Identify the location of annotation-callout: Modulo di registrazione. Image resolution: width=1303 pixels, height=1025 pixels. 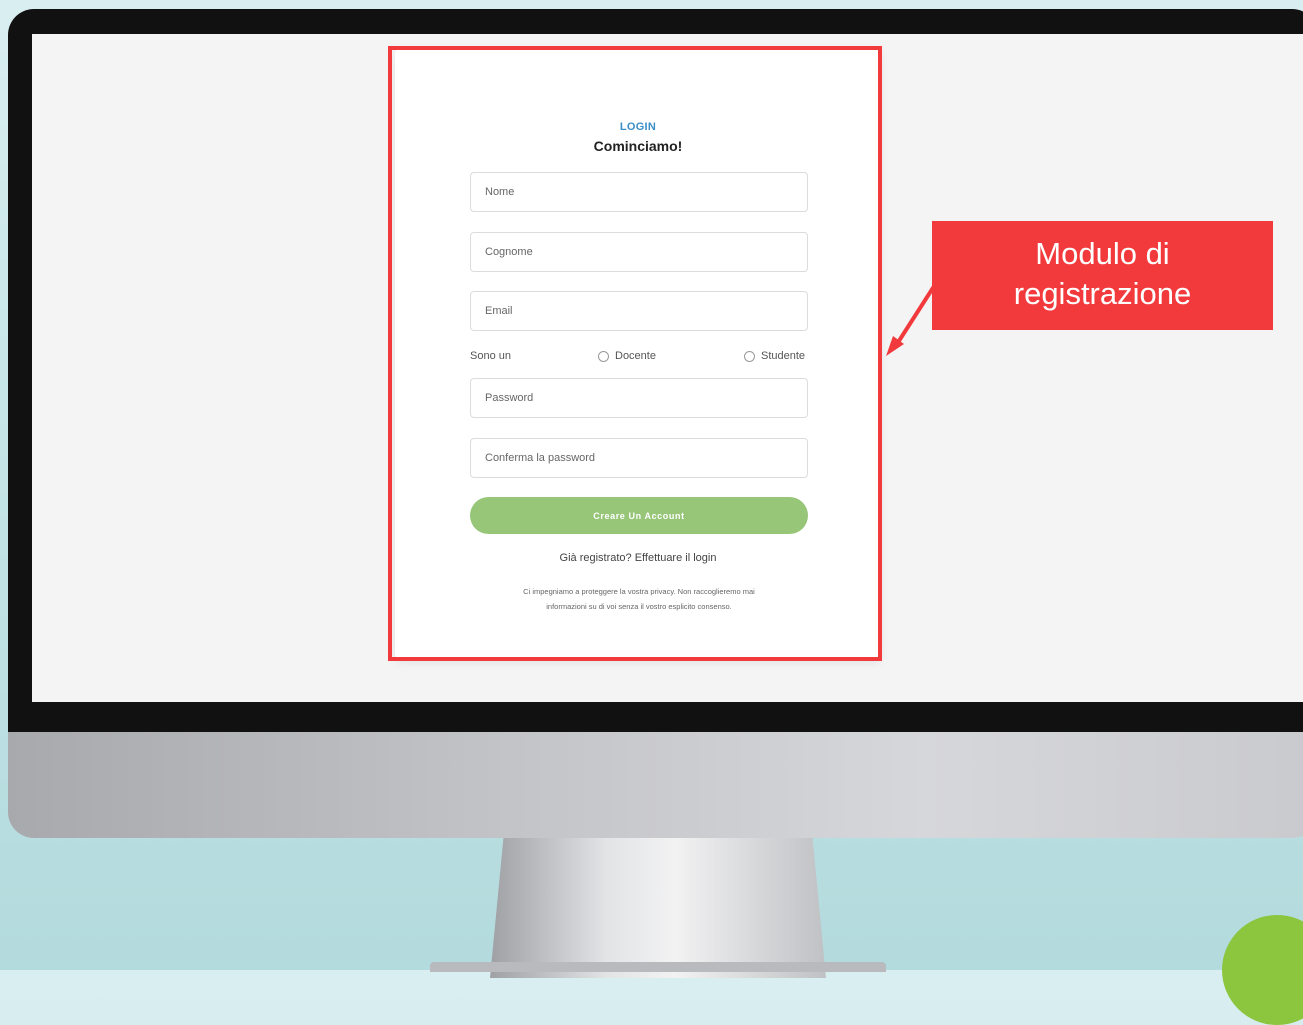
(1102, 275).